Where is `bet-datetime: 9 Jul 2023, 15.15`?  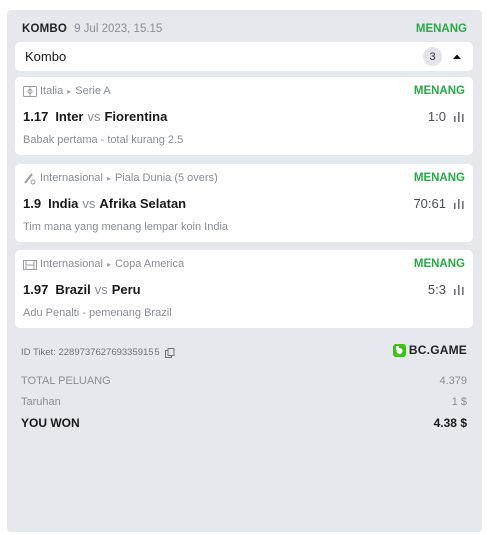 bet-datetime: 9 Jul 2023, 15.15 is located at coordinates (118, 29).